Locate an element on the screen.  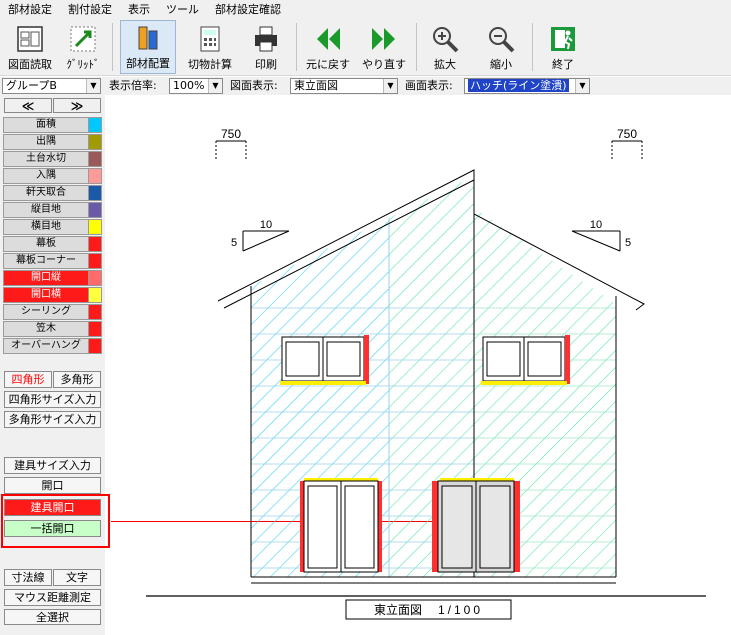
zoom-out-button: 縮小 is located at coordinates (501, 47).